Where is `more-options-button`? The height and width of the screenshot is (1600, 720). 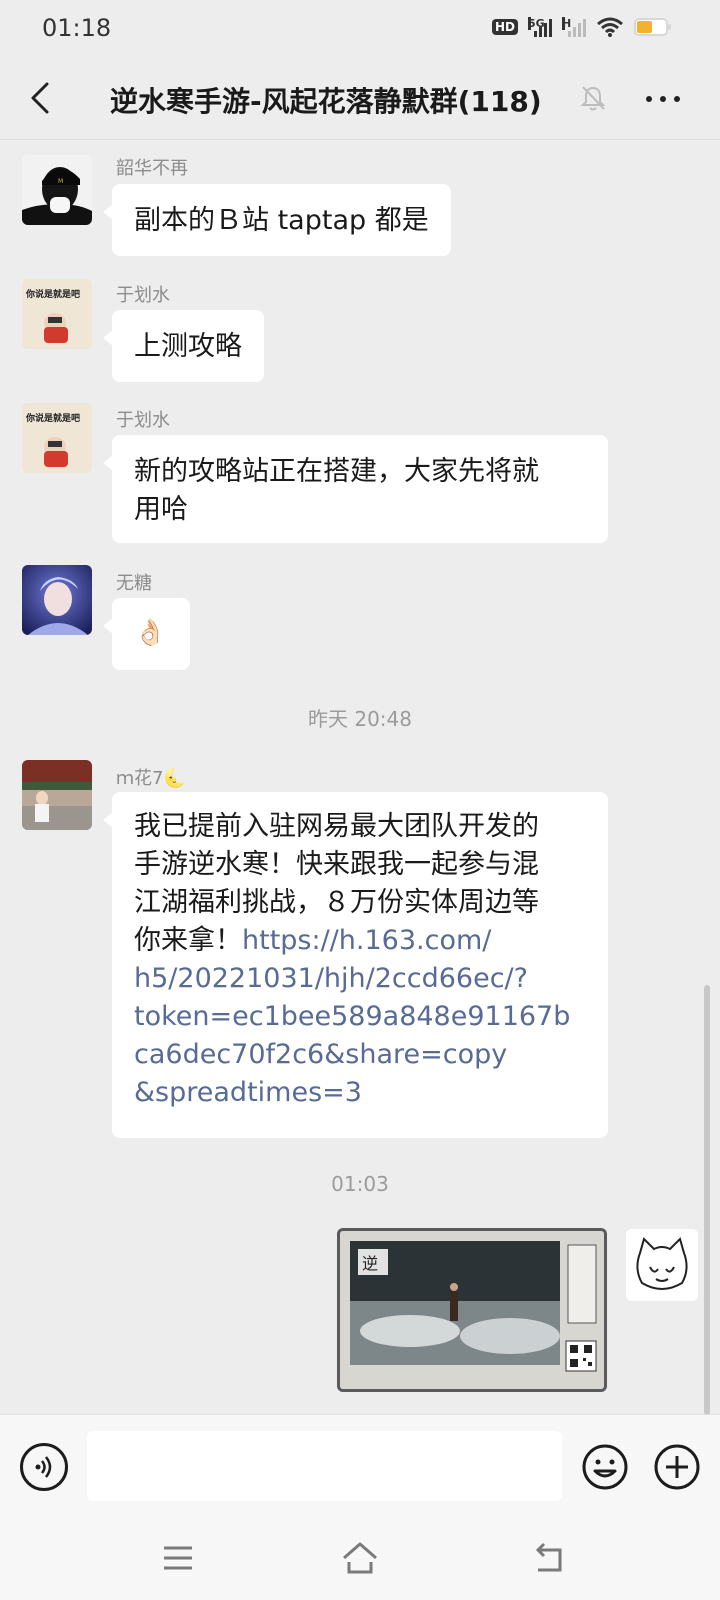
more-options-button is located at coordinates (663, 99).